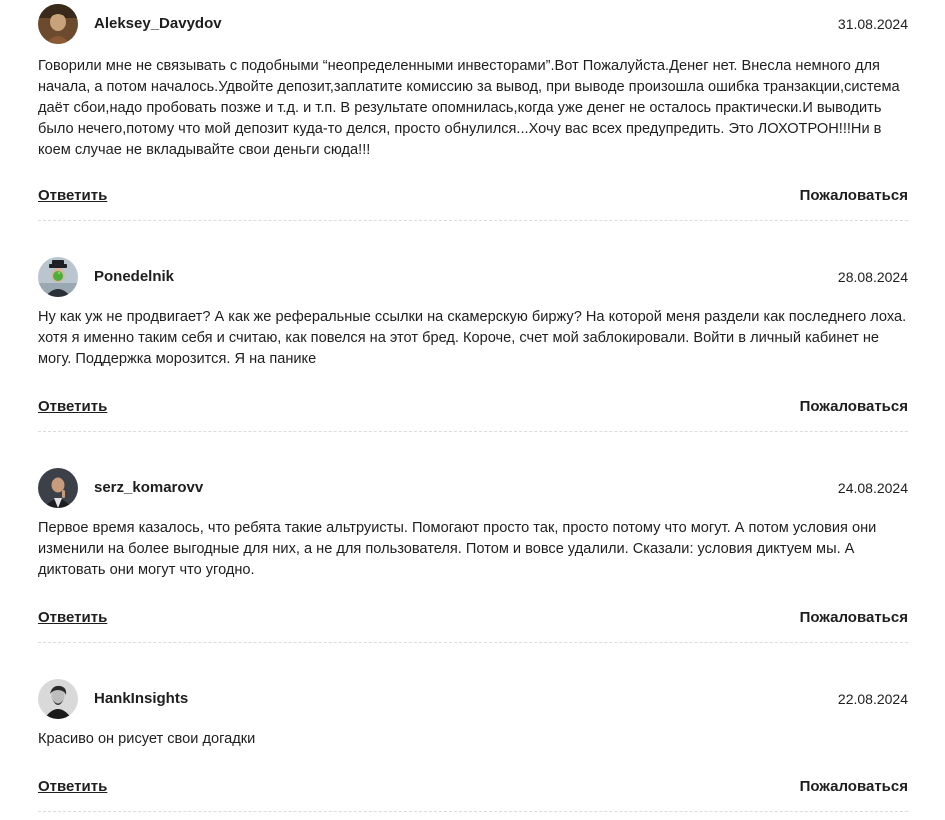 Image resolution: width=945 pixels, height=820 pixels. Describe the element at coordinates (473, 488) in the screenshot. I see `comment-header: serz_komarovv 24.08.2024` at that location.